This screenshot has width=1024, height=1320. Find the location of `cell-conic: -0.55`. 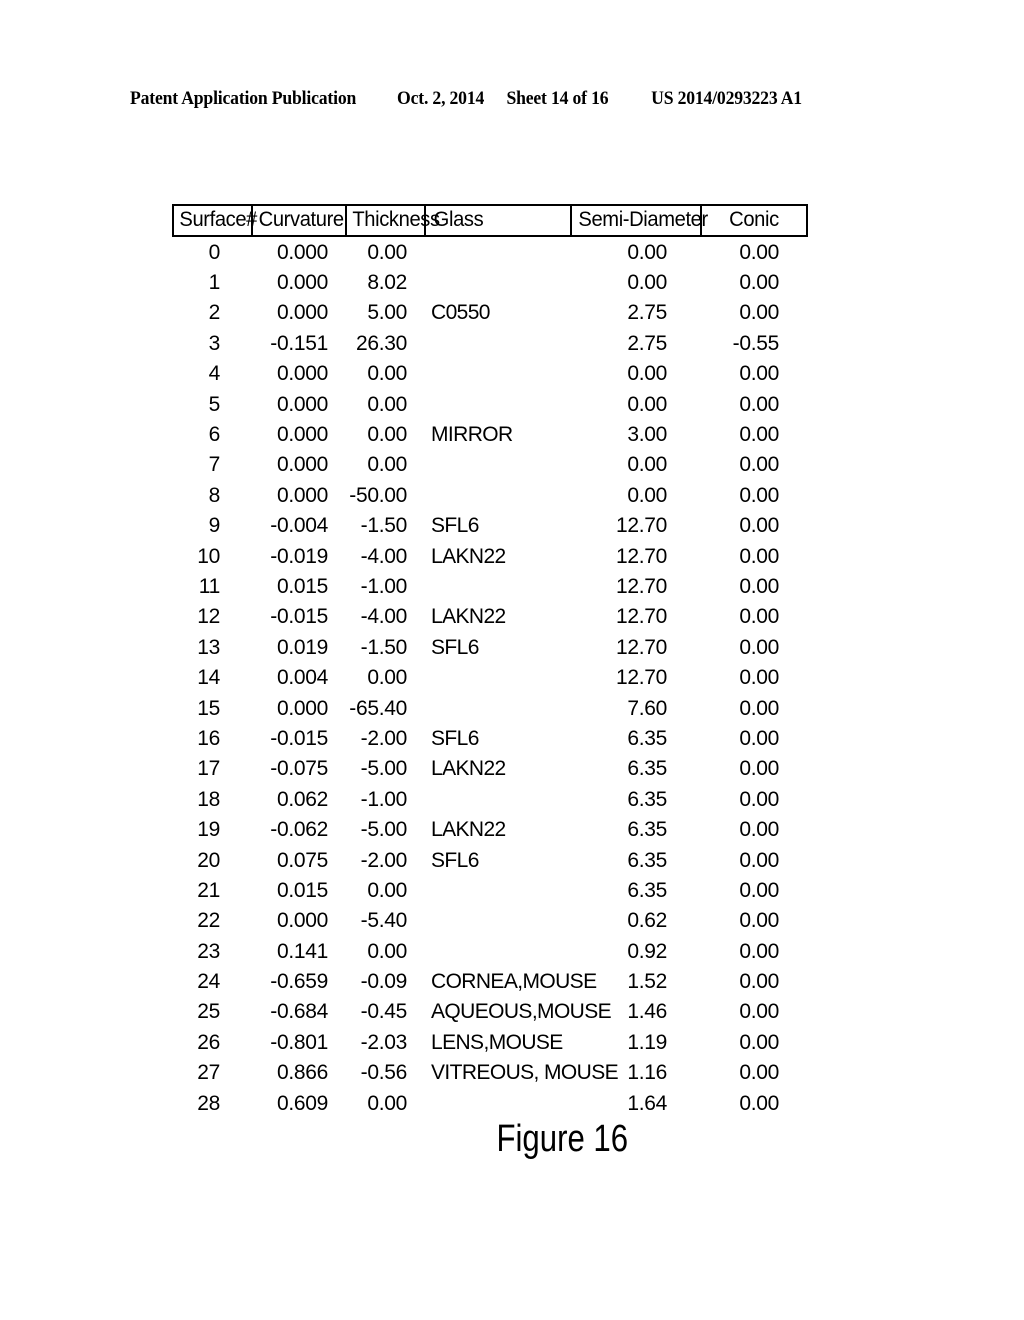

cell-conic: -0.55 is located at coordinates (756, 343).